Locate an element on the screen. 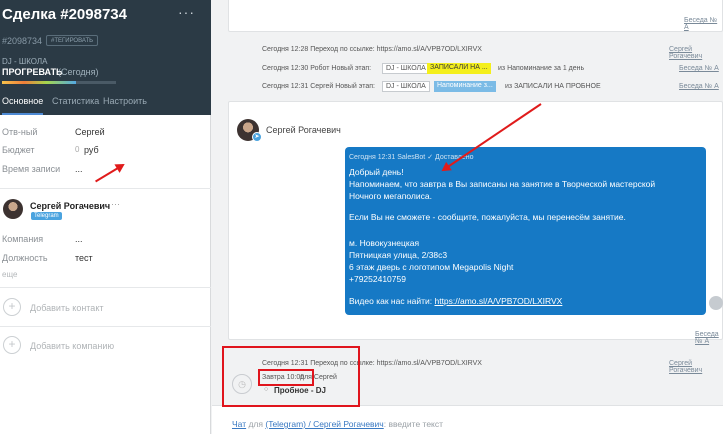 This screenshot has width=723, height=434. more-fields-link: еще is located at coordinates (9, 274).